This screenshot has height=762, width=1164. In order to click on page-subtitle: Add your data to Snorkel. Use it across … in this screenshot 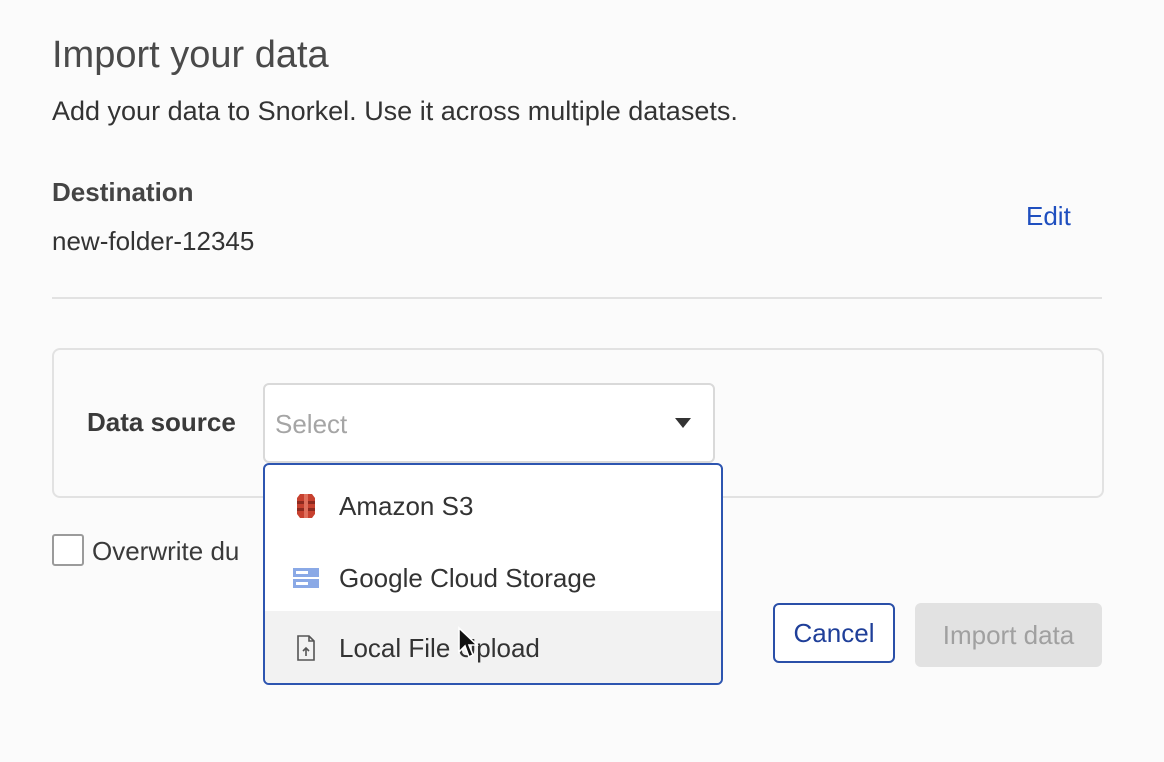, I will do `click(395, 111)`.